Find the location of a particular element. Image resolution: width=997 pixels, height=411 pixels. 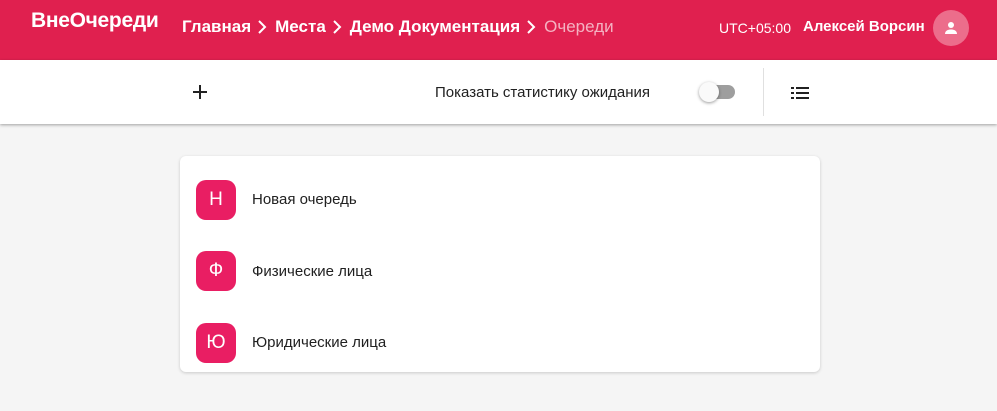

app-logo: ВнеОчереди is located at coordinates (95, 21).